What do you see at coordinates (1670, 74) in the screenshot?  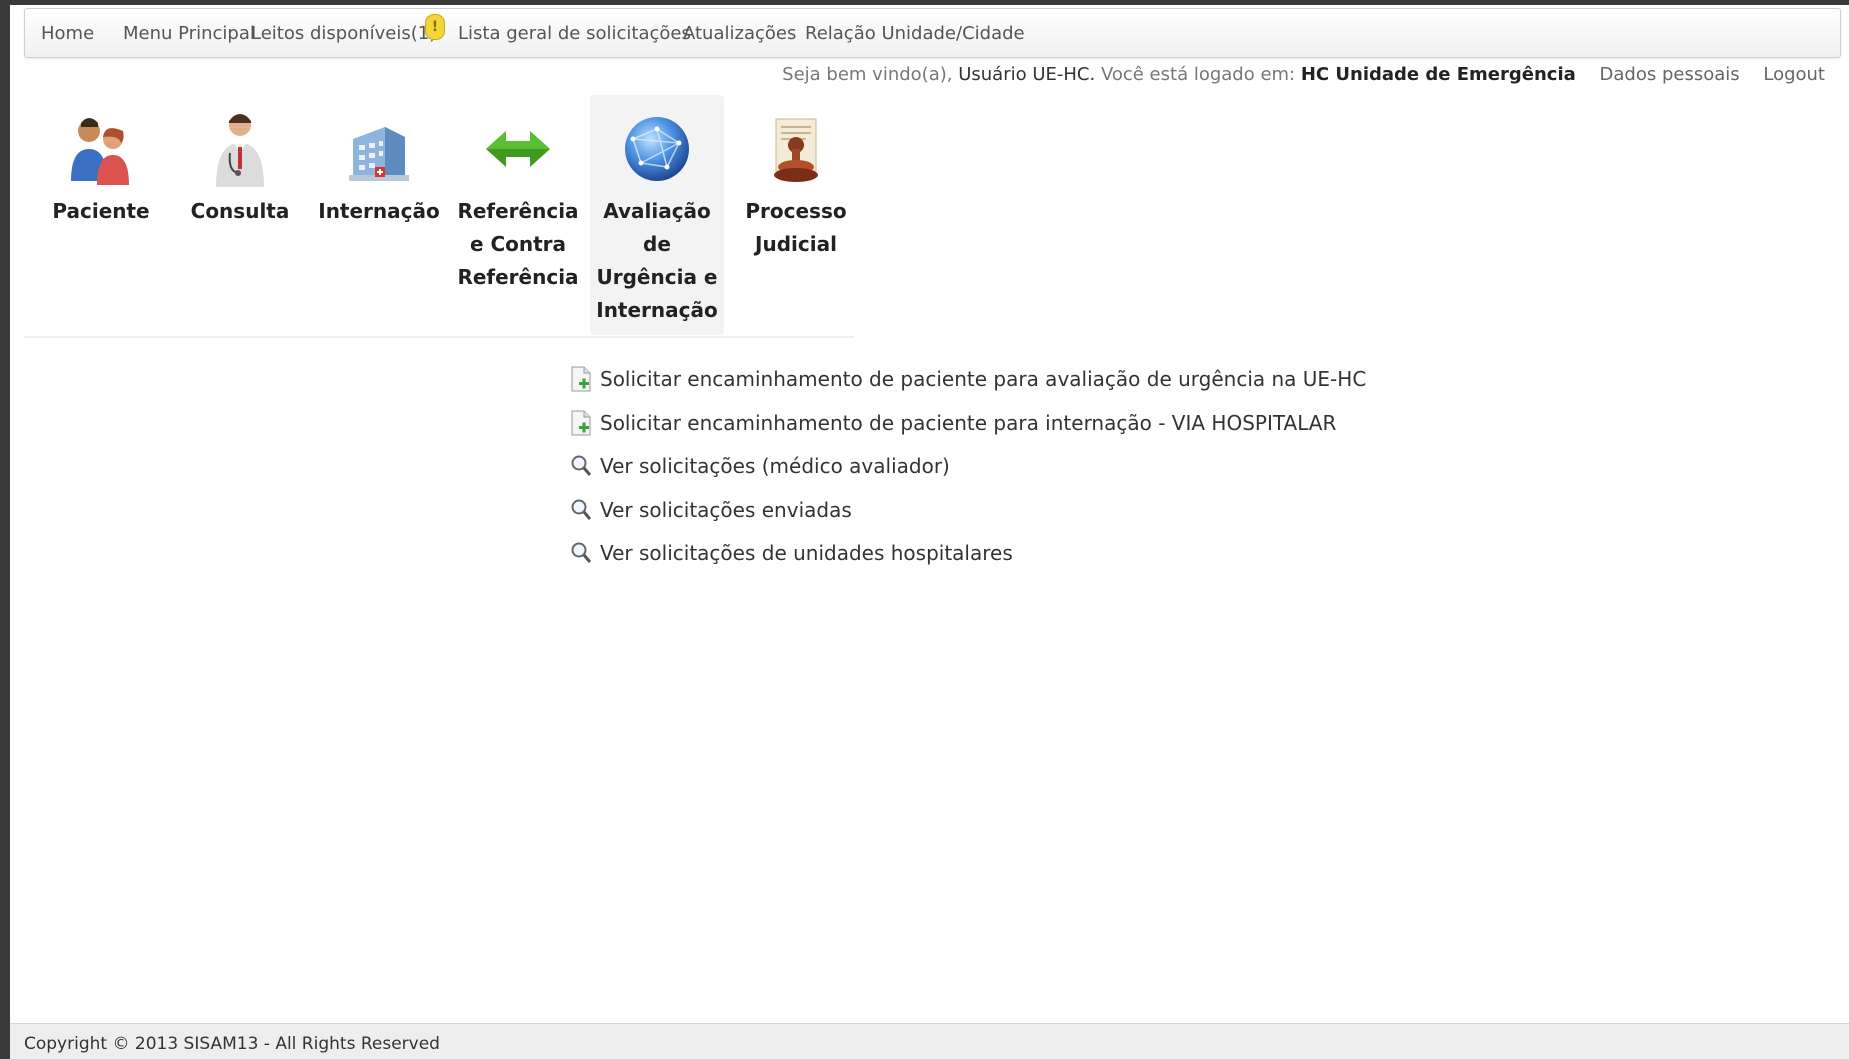 I see `dados-pessoais-link: Dados pessoais` at bounding box center [1670, 74].